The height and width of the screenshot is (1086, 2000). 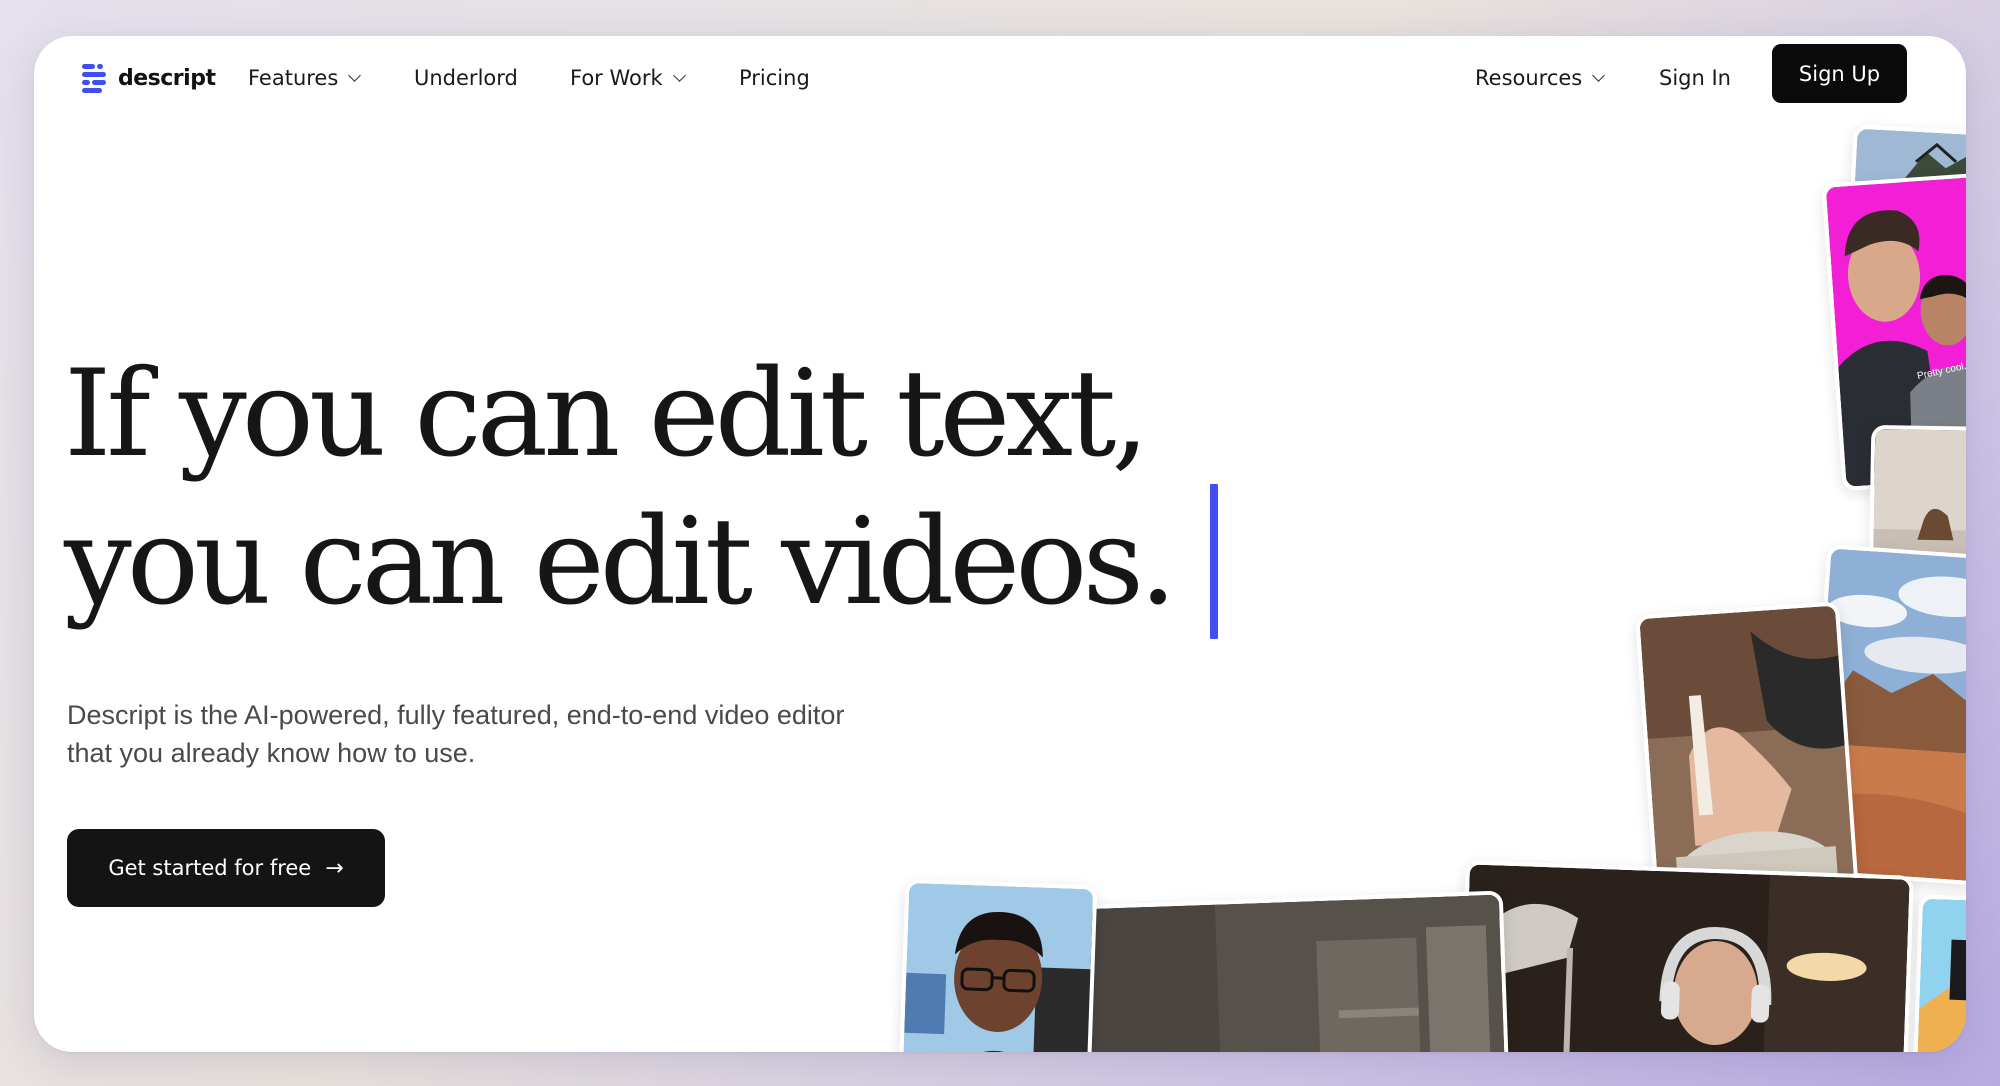 I want to click on sliver-image, so click(x=1941, y=975).